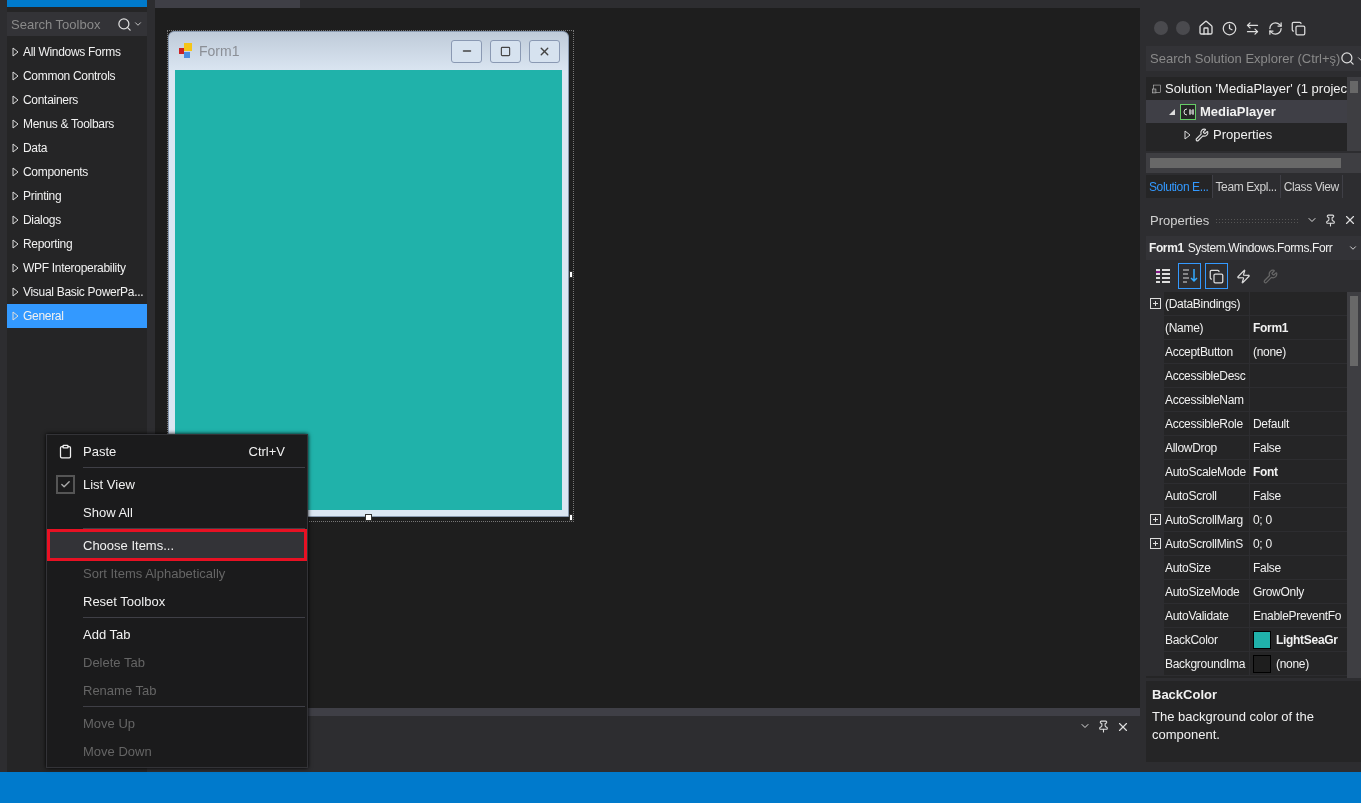  I want to click on property-name: AutoValidate, so click(1207, 615).